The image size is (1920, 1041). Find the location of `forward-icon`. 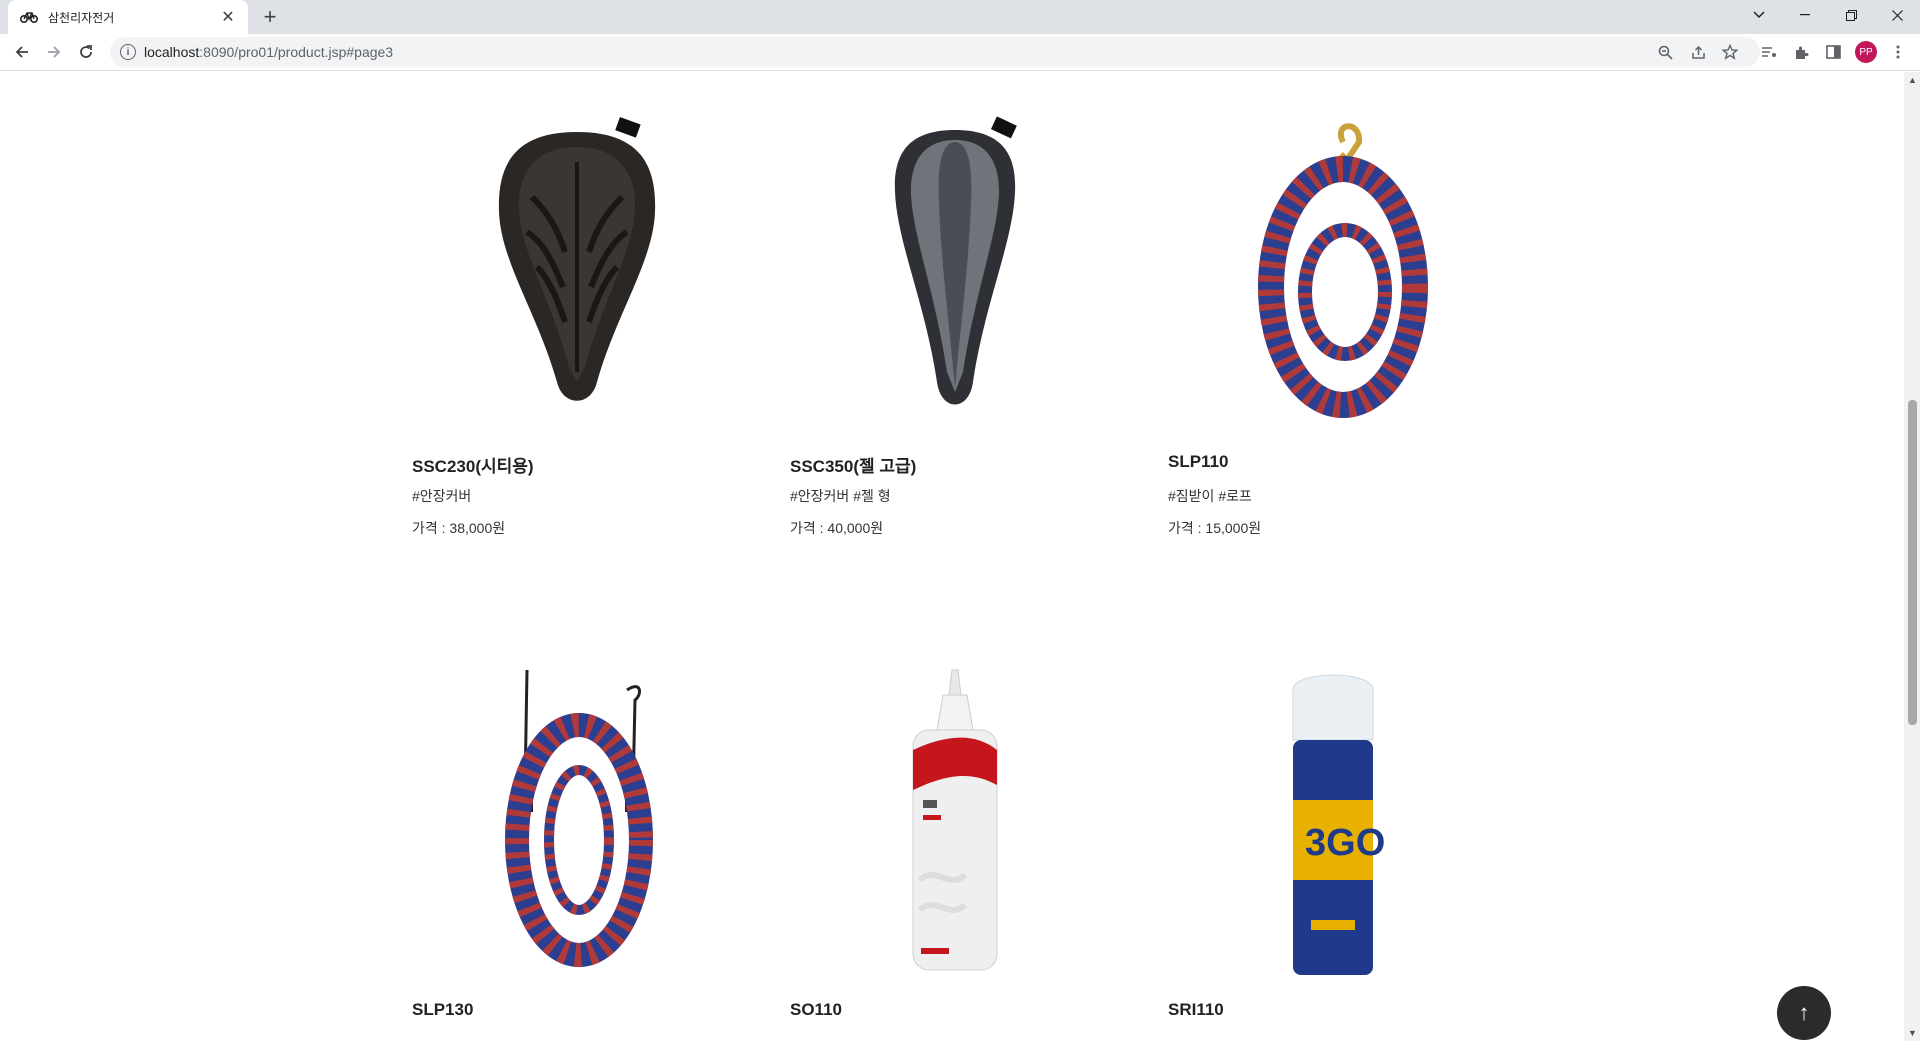

forward-icon is located at coordinates (54, 52).